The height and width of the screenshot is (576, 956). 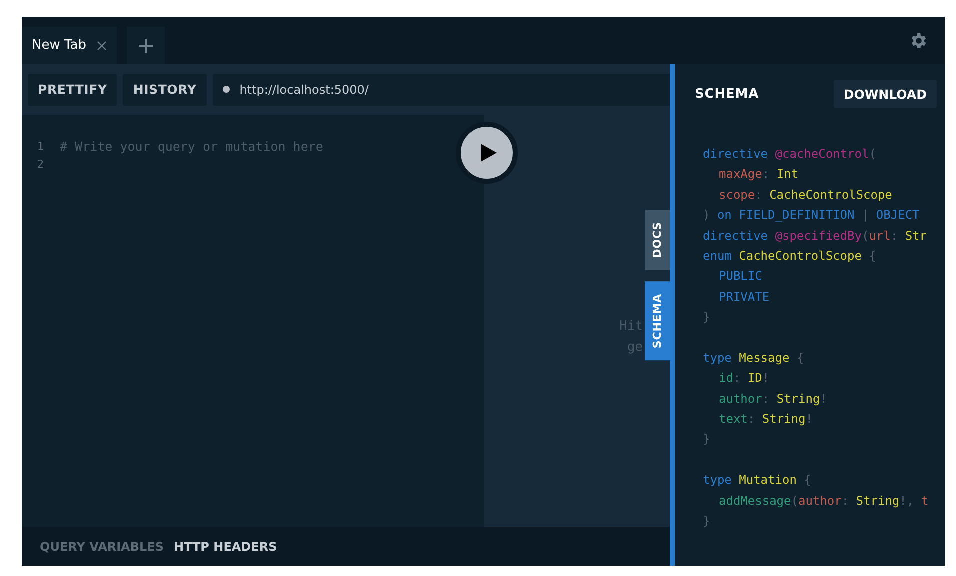 What do you see at coordinates (40, 164) in the screenshot?
I see `line-number: 2` at bounding box center [40, 164].